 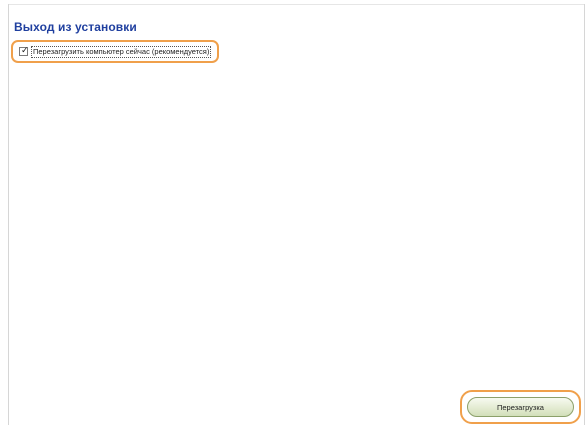 I want to click on checkmark-icon: ✓, so click(x=25, y=51).